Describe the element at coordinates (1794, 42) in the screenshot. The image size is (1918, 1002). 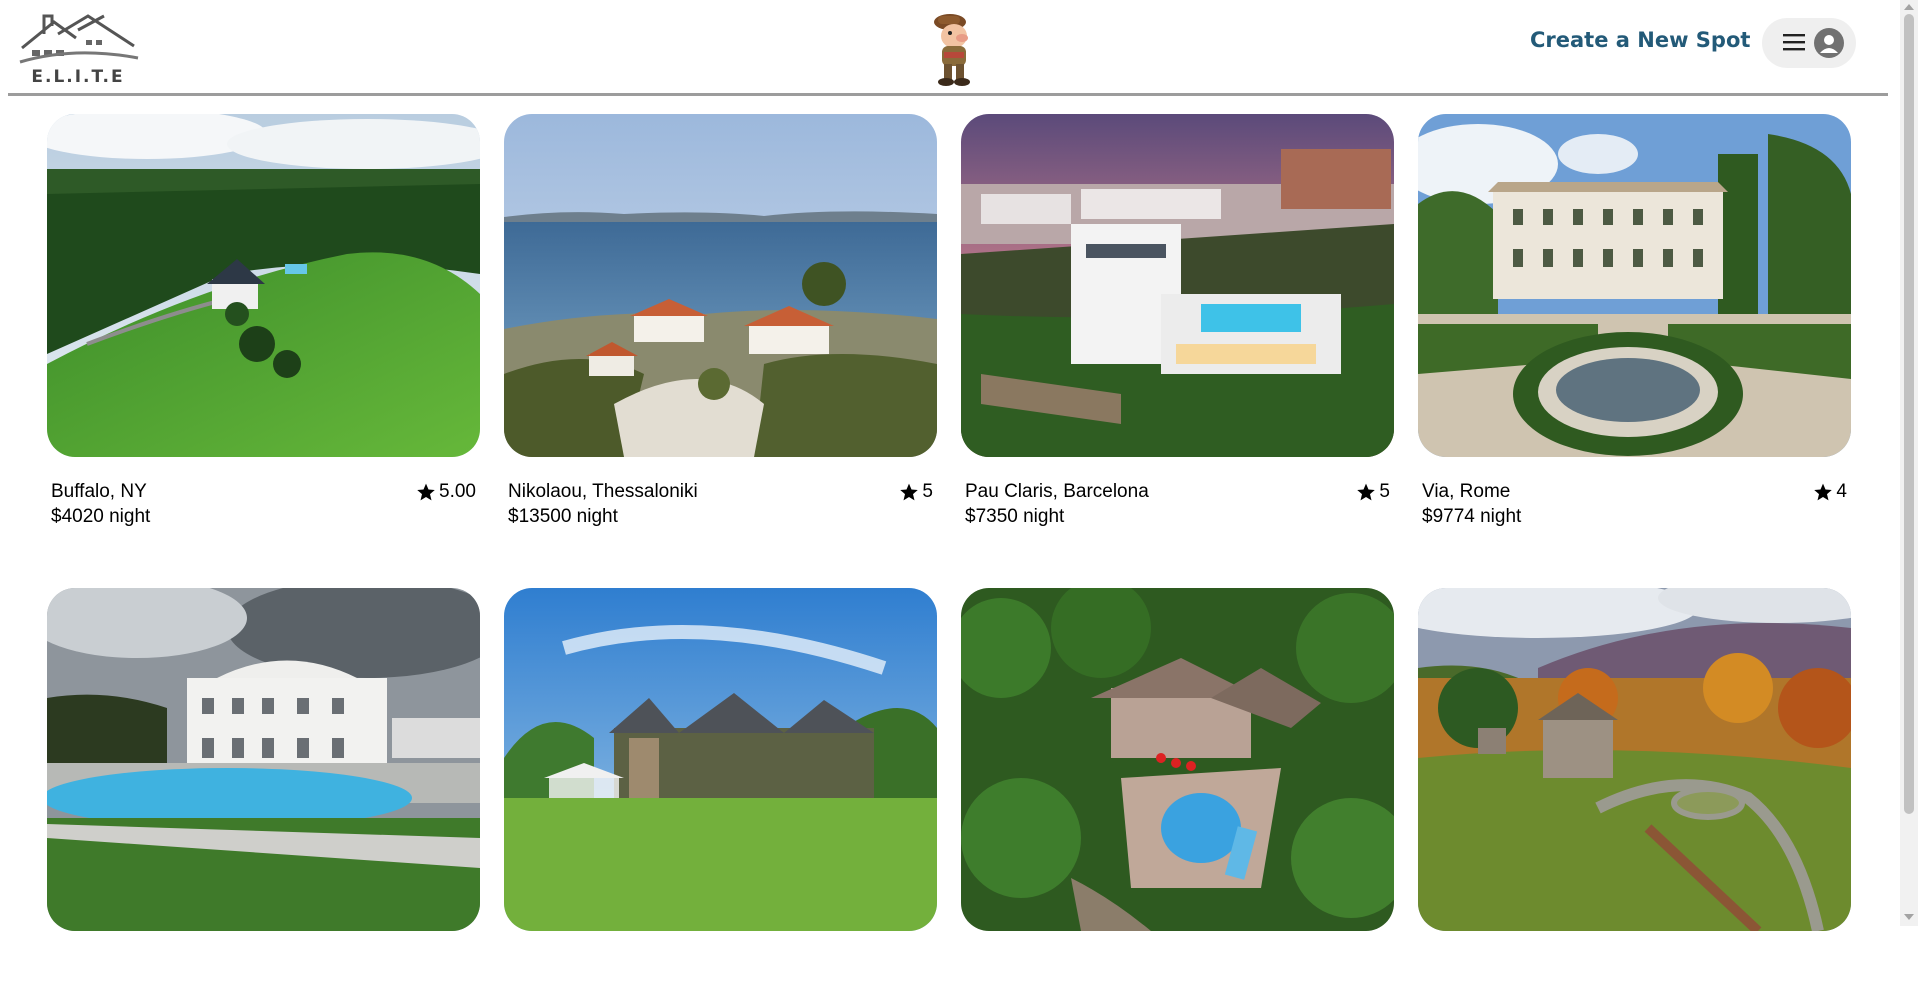
I see `hamburger-menu-icon` at that location.